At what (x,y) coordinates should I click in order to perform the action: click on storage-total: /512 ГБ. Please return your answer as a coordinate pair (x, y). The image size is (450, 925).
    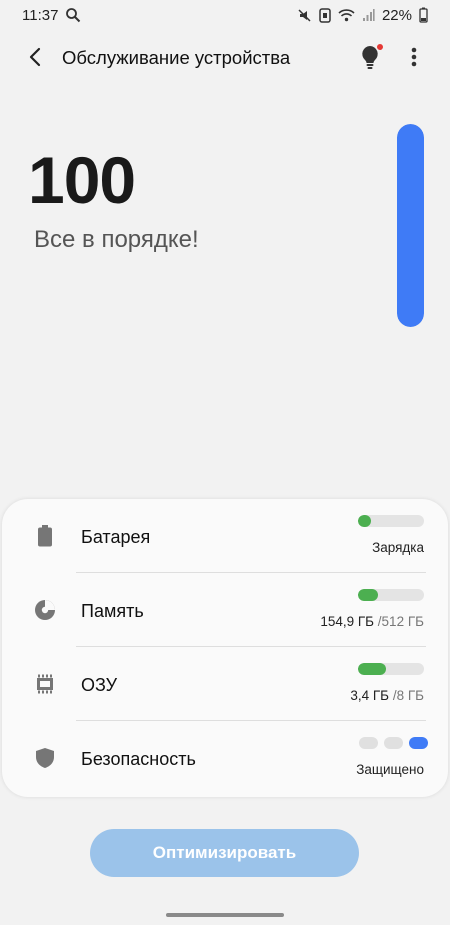
    Looking at the image, I should click on (400, 621).